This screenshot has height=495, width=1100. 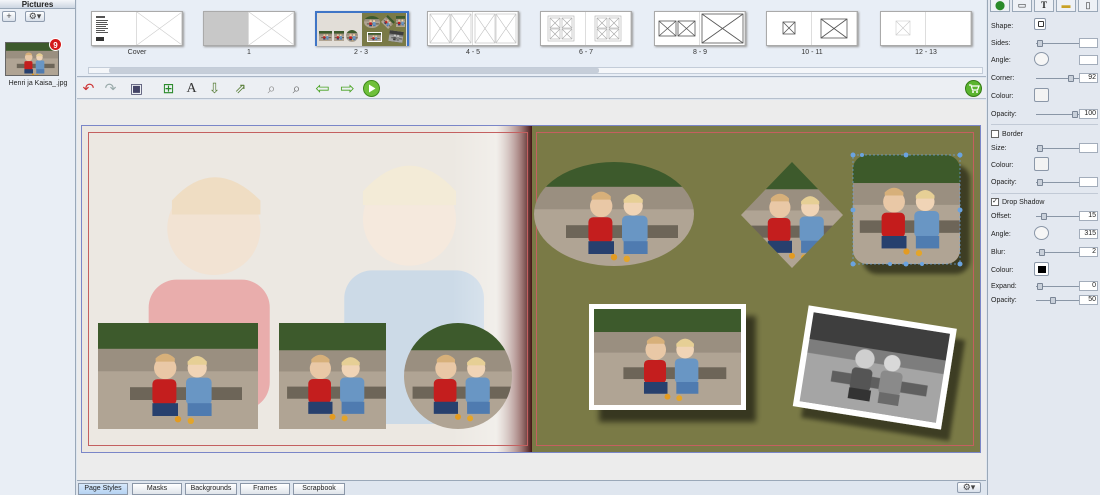 What do you see at coordinates (1044, 6) in the screenshot?
I see `tab-text-icon: T` at bounding box center [1044, 6].